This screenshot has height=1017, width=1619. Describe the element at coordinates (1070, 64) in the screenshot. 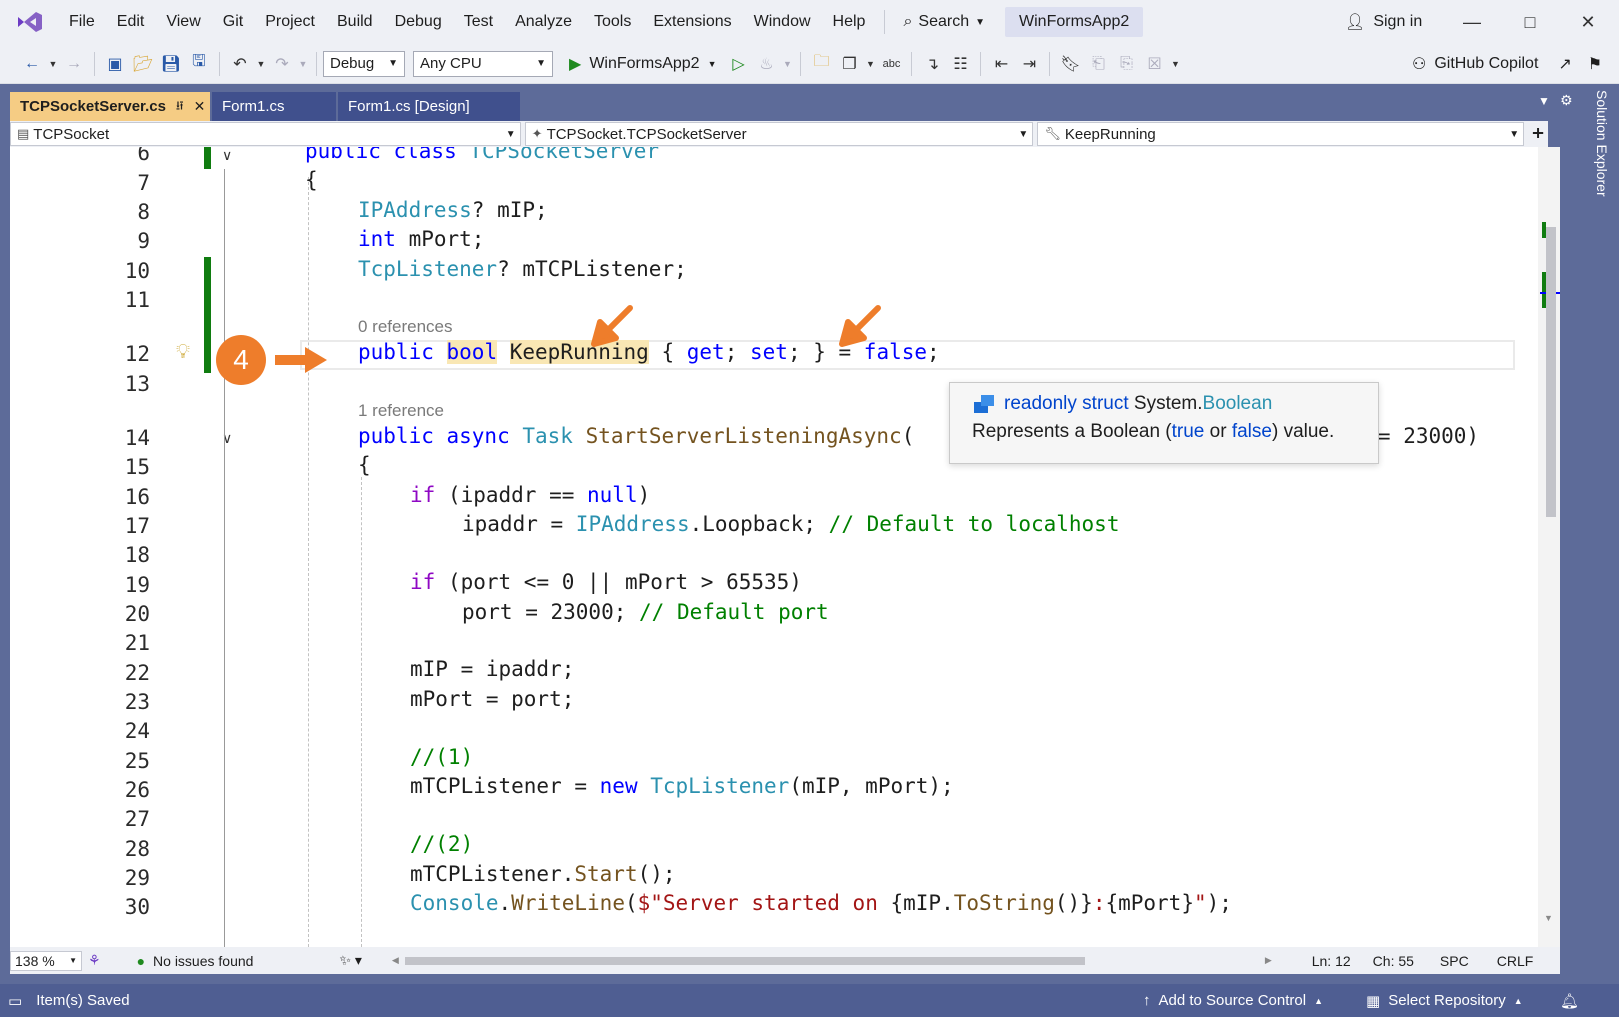

I see `bookmark-icon: 🔖︎` at that location.